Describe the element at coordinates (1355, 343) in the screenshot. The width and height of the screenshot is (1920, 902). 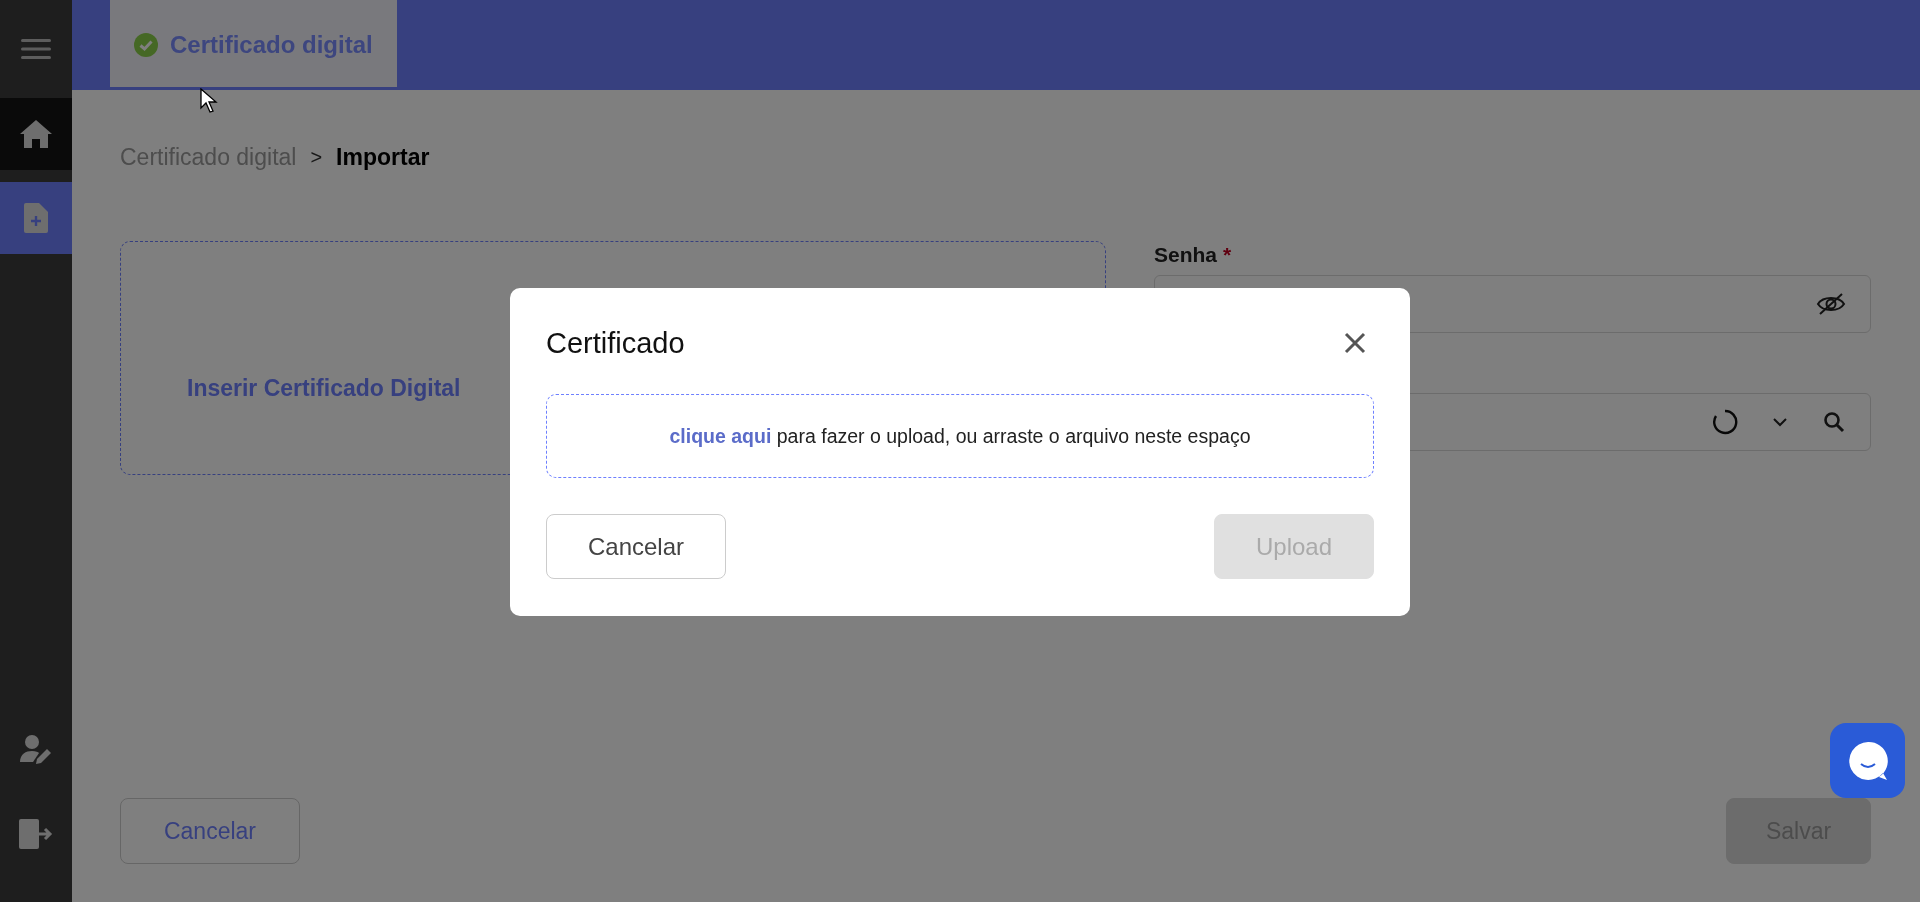
I see `close-icon` at that location.